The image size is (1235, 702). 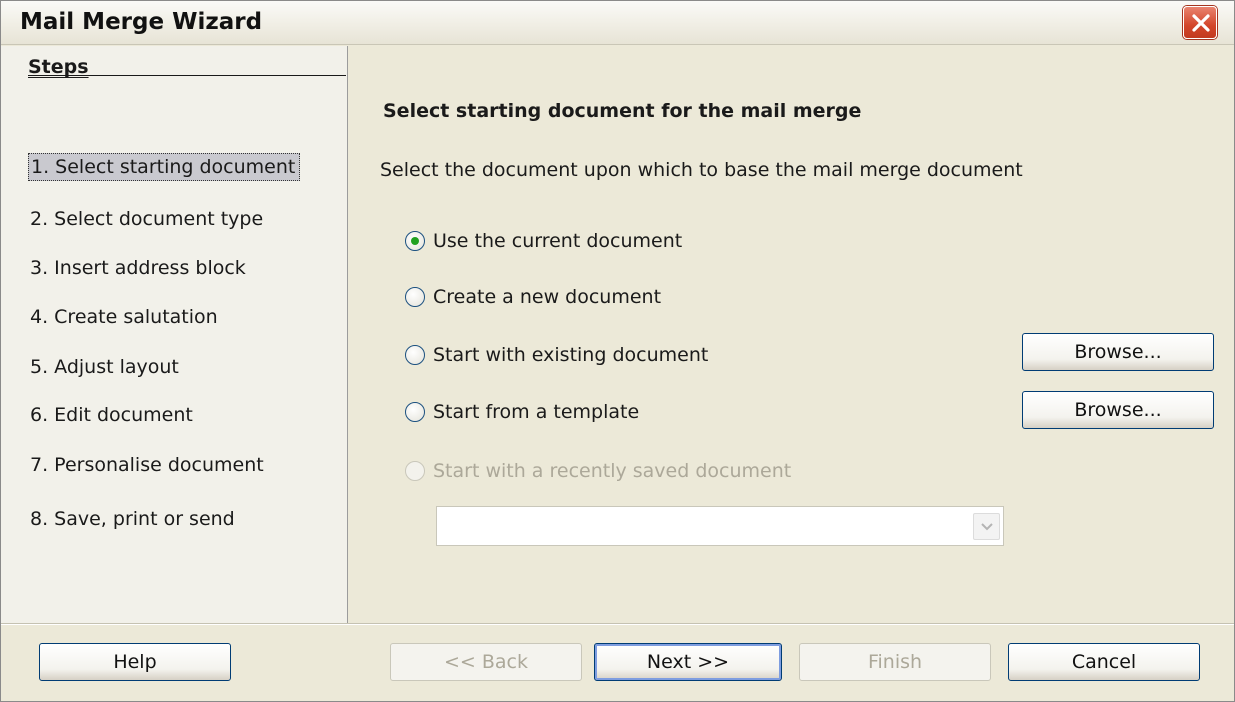 I want to click on recent-documents-dropdown, so click(x=986, y=526).